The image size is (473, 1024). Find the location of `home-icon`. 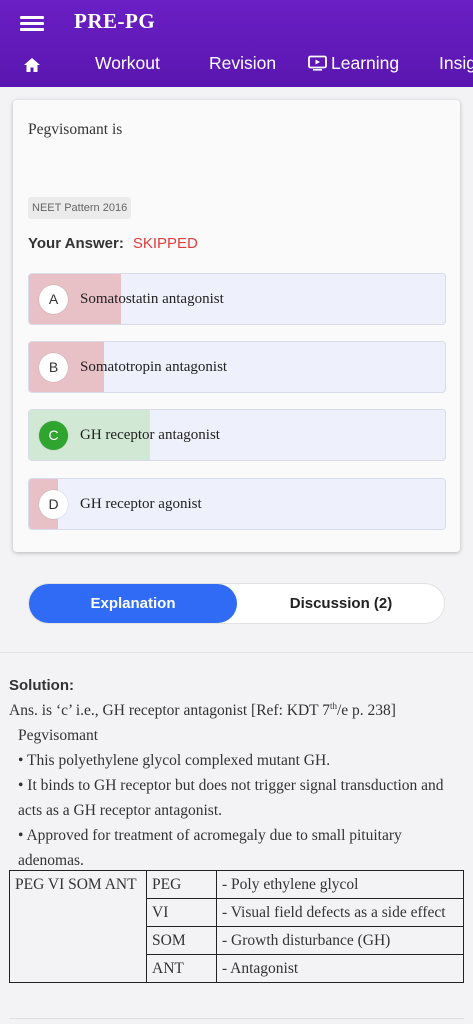

home-icon is located at coordinates (32, 65).